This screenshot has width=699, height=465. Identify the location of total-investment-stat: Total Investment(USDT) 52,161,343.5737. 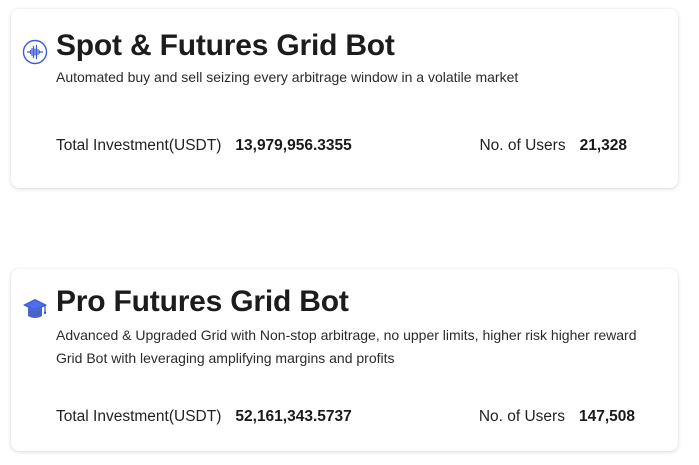
(204, 417).